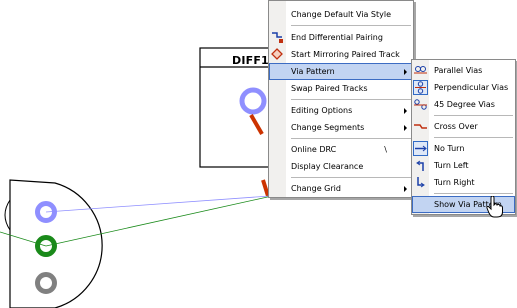 This screenshot has height=308, width=517. What do you see at coordinates (313, 71) in the screenshot?
I see `menu-item-label: Via Pattern` at bounding box center [313, 71].